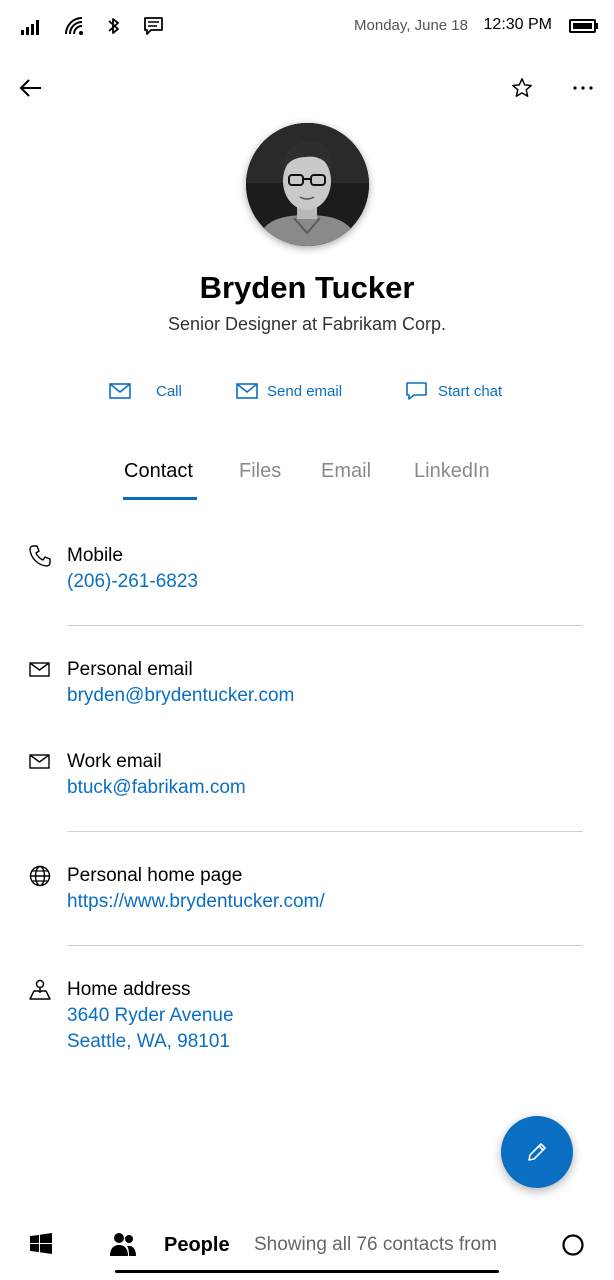 The height and width of the screenshot is (1280, 614). What do you see at coordinates (305, 391) in the screenshot?
I see `send-email-label: Send email` at bounding box center [305, 391].